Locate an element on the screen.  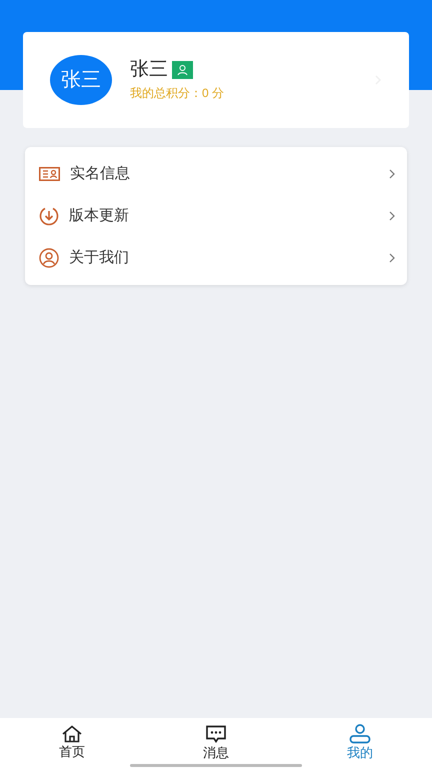
user-name: 张三 is located at coordinates (149, 70).